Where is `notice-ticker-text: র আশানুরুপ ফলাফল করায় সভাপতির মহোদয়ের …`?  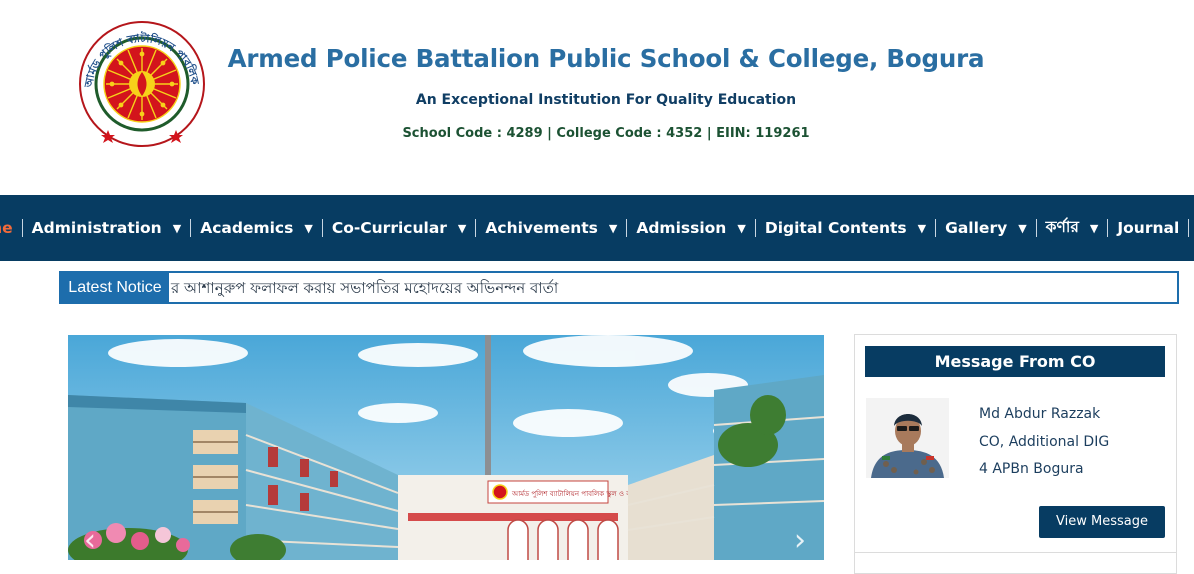 notice-ticker-text: র আশানুরুপ ফলাফল করায় সভাপতির মহোদয়ের … is located at coordinates (363, 287).